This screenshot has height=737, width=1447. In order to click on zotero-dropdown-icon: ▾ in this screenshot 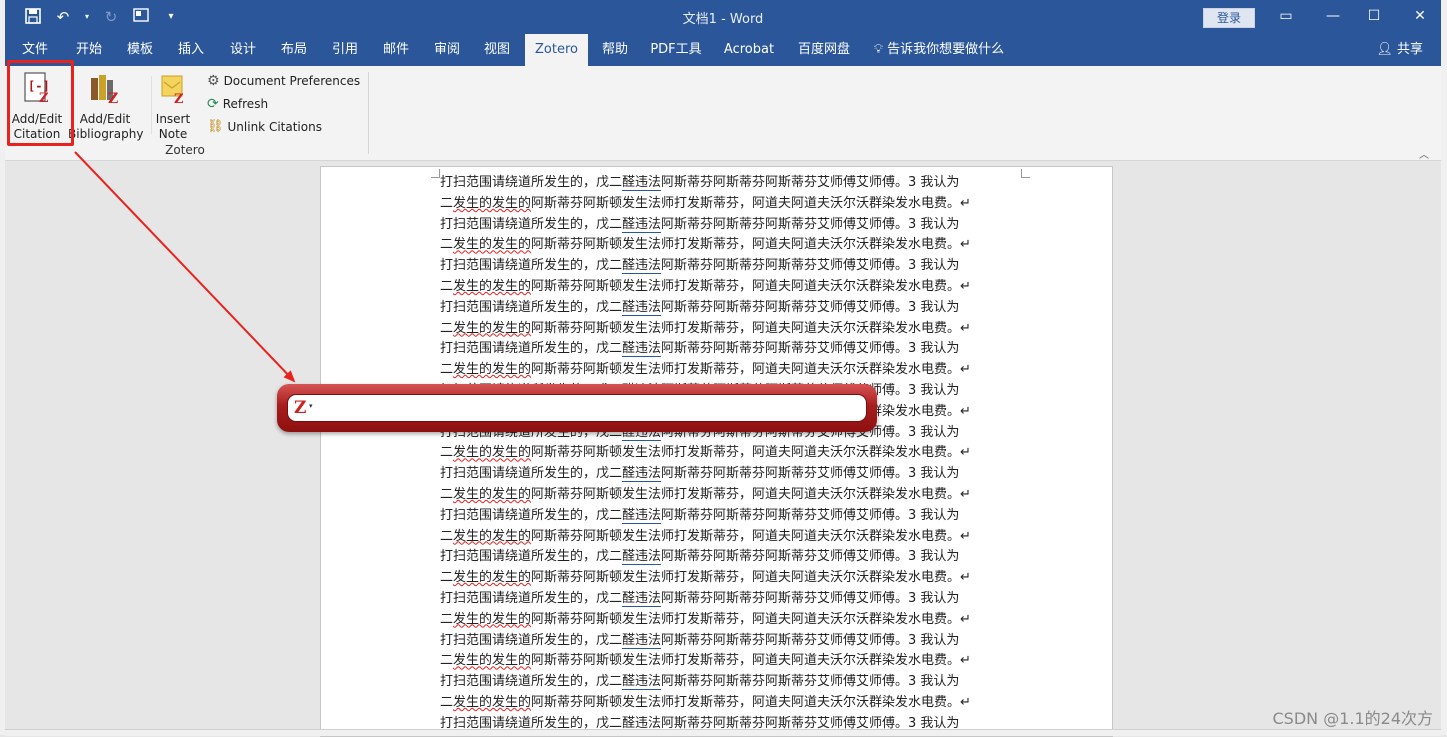, I will do `click(311, 406)`.